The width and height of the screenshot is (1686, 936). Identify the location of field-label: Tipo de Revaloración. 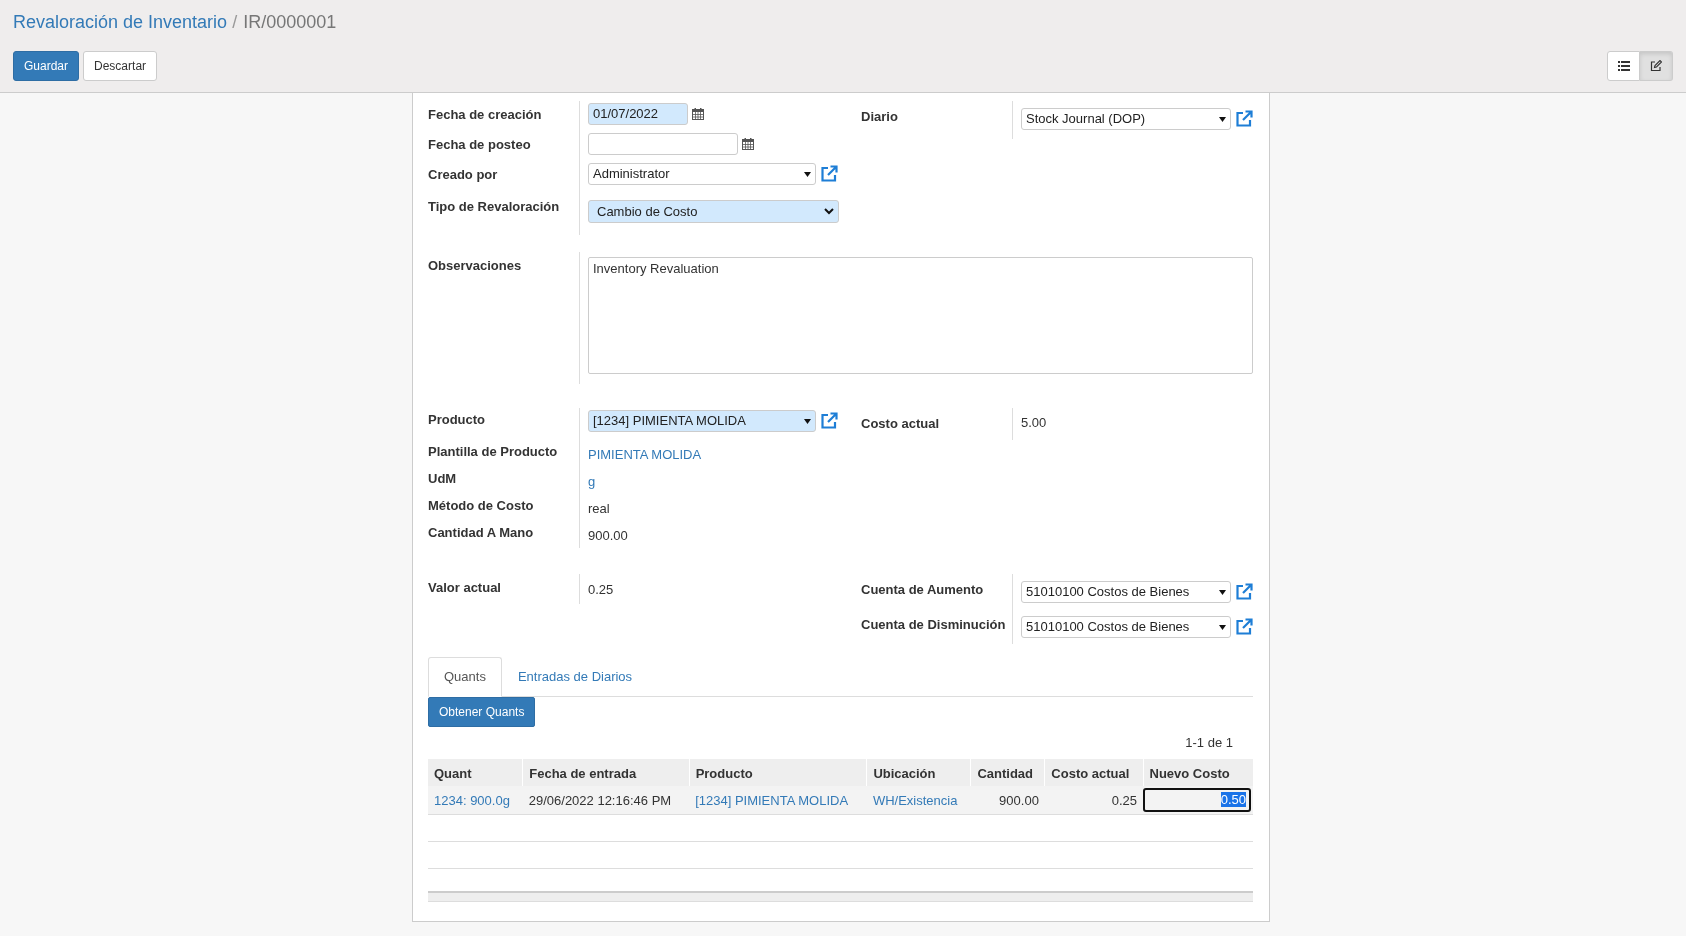
(494, 207).